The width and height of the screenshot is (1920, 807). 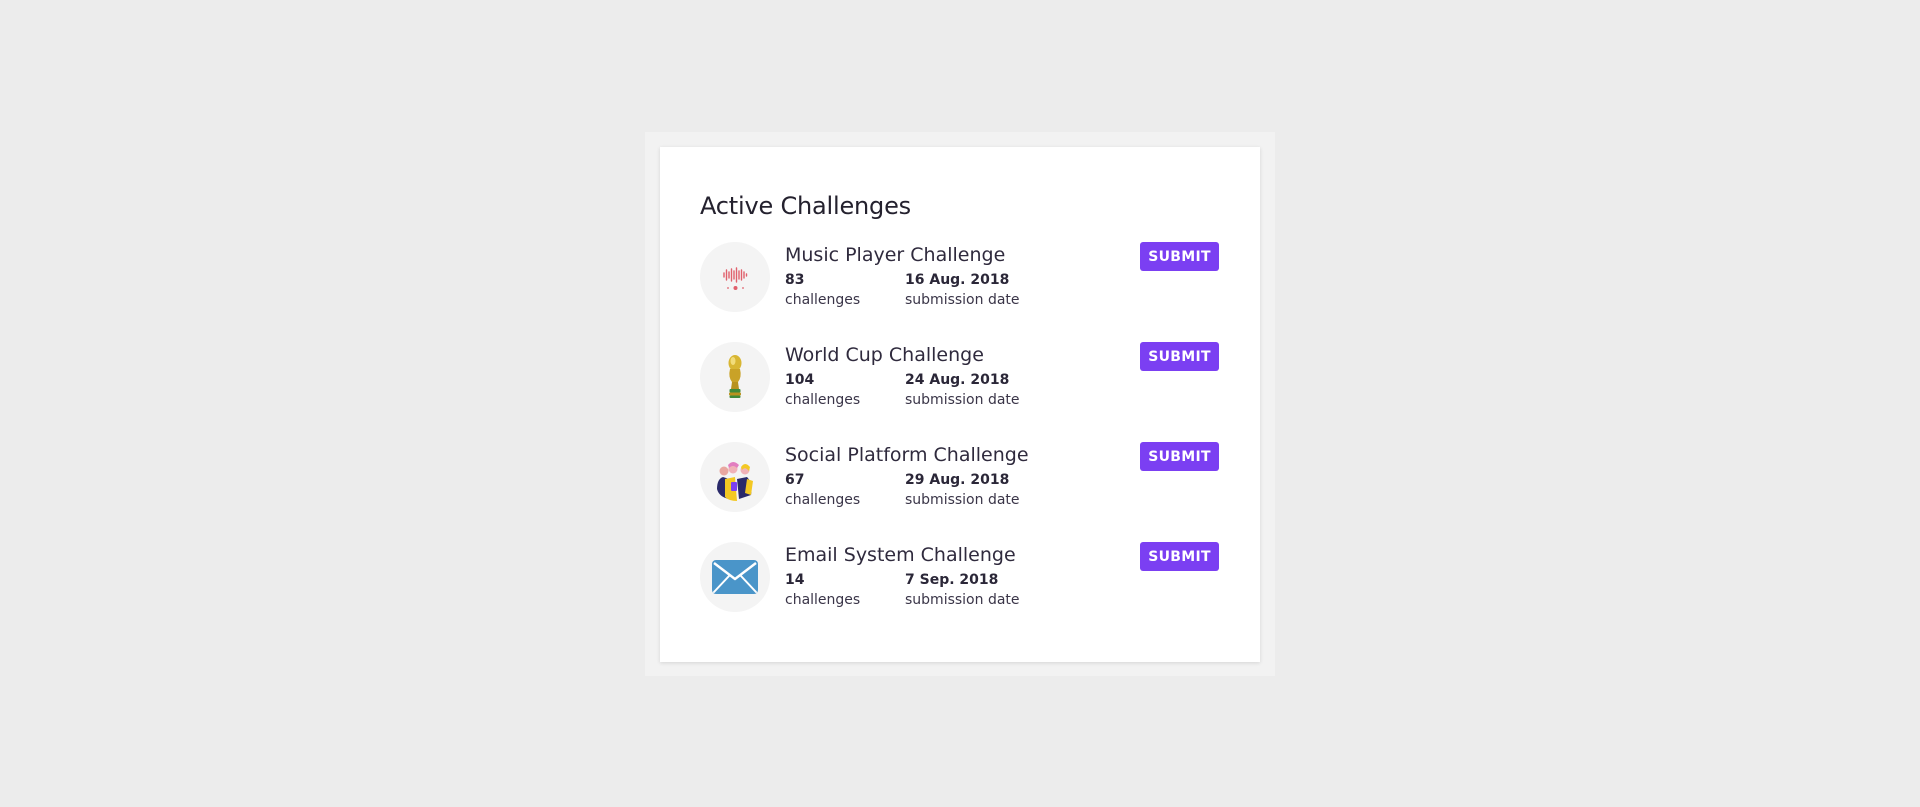 What do you see at coordinates (900, 555) in the screenshot?
I see `challenge-name: Email System Challenge` at bounding box center [900, 555].